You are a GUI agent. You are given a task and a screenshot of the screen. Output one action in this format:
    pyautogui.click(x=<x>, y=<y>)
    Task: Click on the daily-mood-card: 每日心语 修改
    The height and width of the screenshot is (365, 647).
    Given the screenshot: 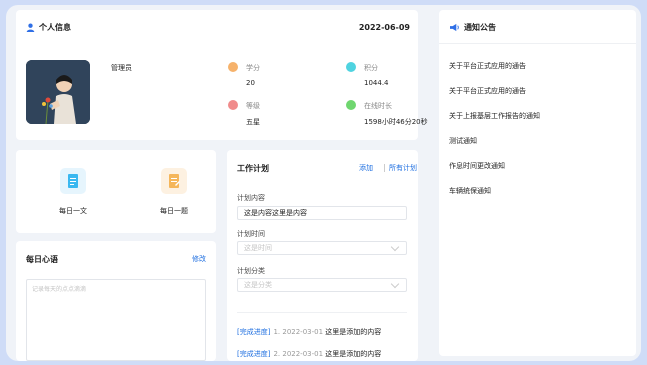 What is the action you would take?
    pyautogui.click(x=116, y=301)
    